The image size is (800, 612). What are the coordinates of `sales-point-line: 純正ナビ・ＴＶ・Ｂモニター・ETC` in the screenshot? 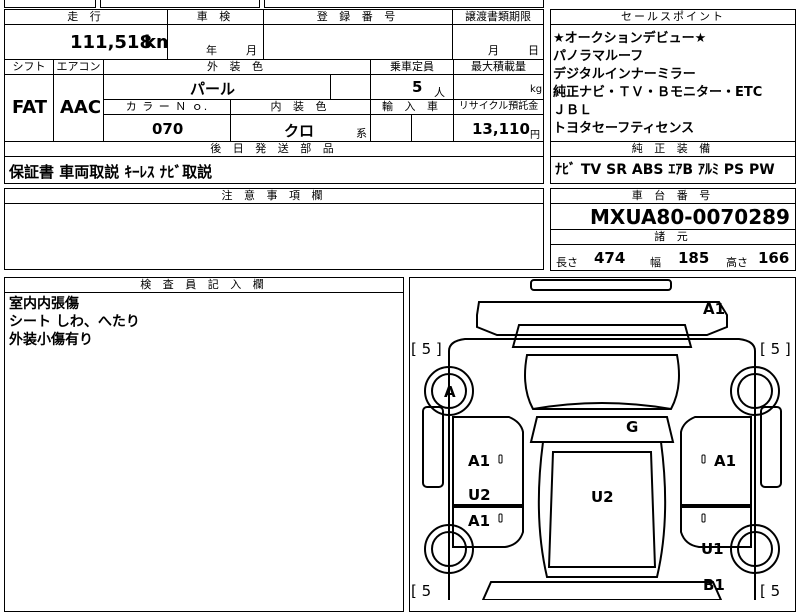 It's located at (658, 92).